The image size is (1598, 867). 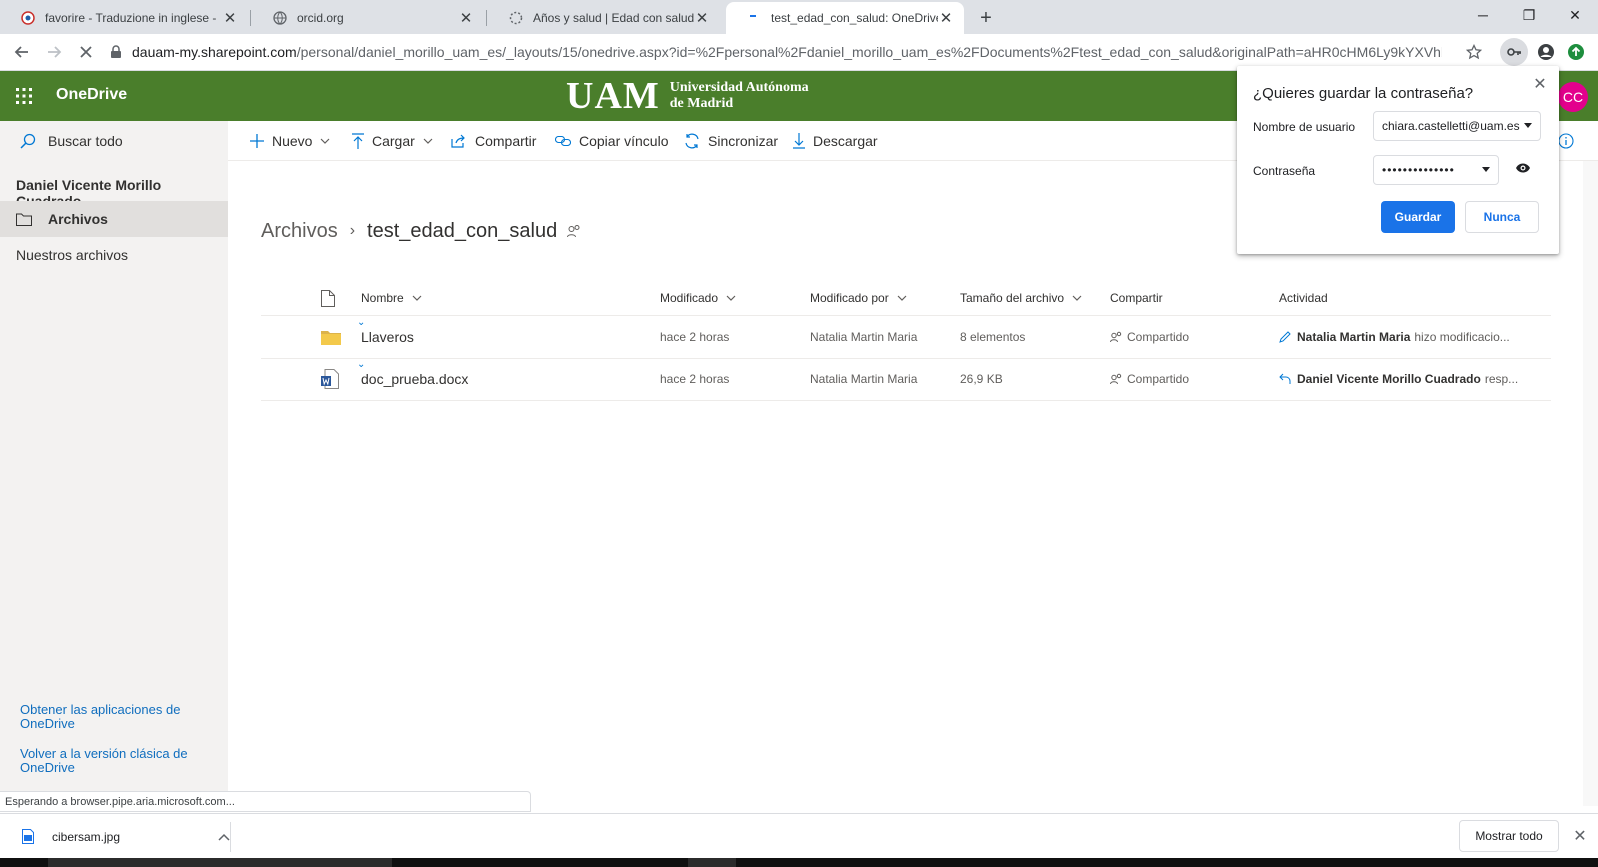 I want to click on vertical-scrollbar, so click(x=1590, y=483).